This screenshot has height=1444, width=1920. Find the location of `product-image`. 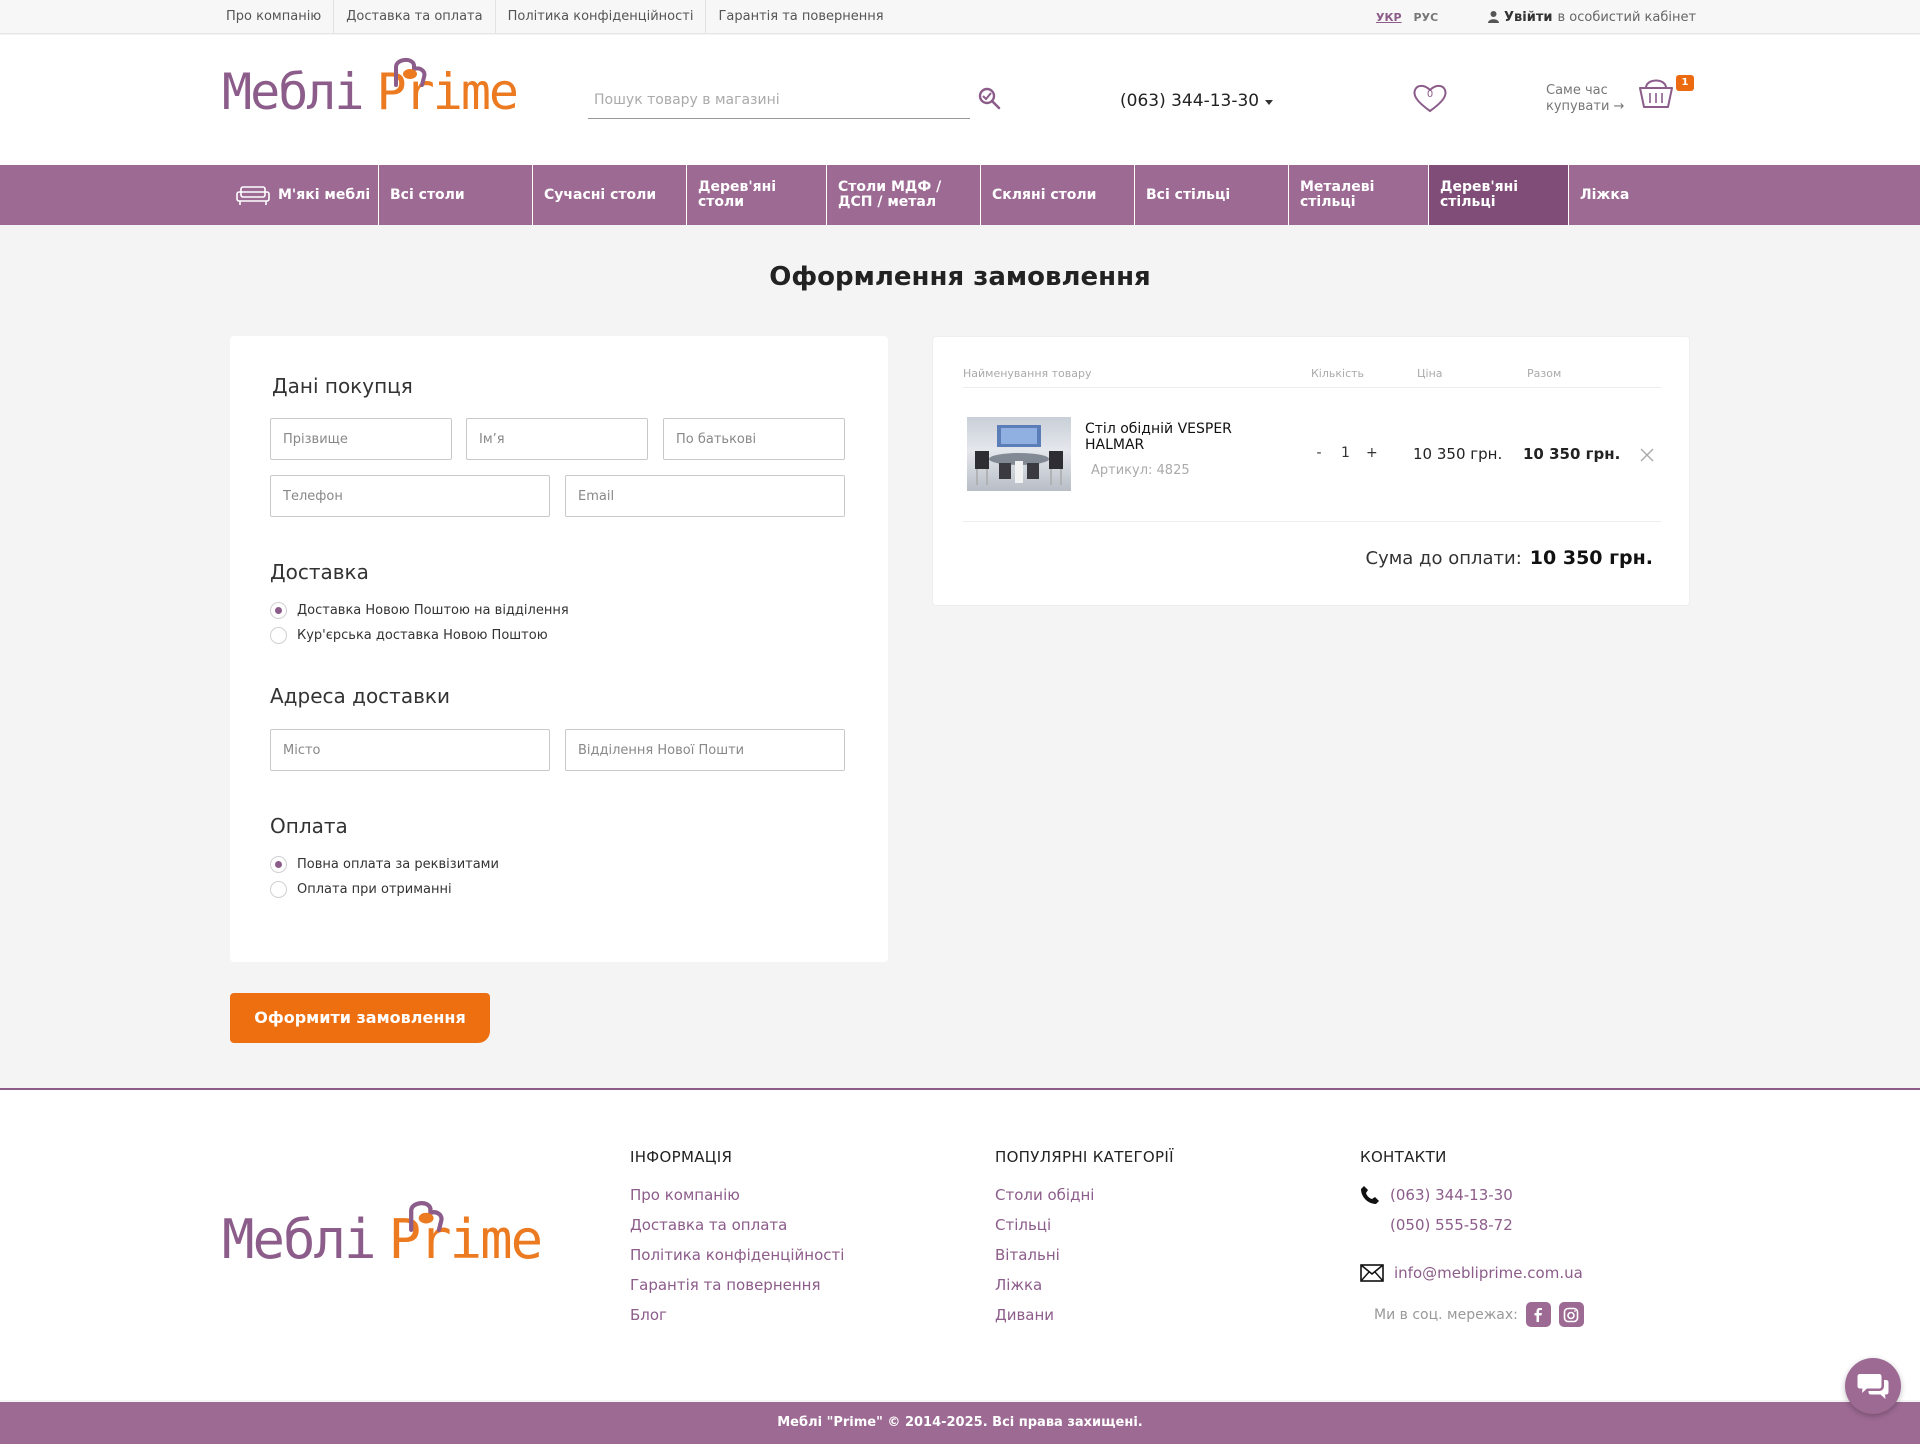

product-image is located at coordinates (1019, 454).